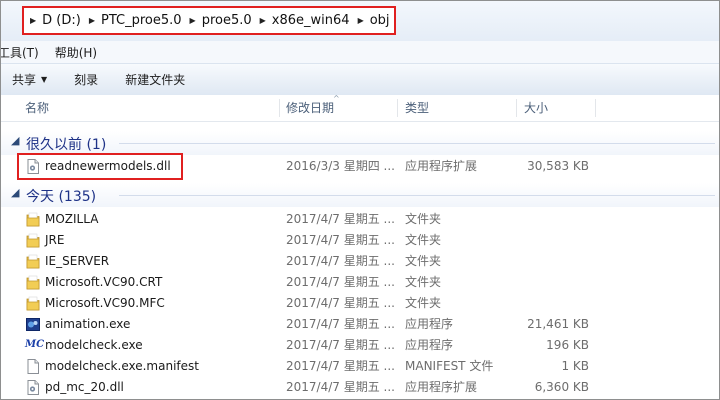 The image size is (720, 400). What do you see at coordinates (561, 387) in the screenshot?
I see `file-size: 6,360 KB` at bounding box center [561, 387].